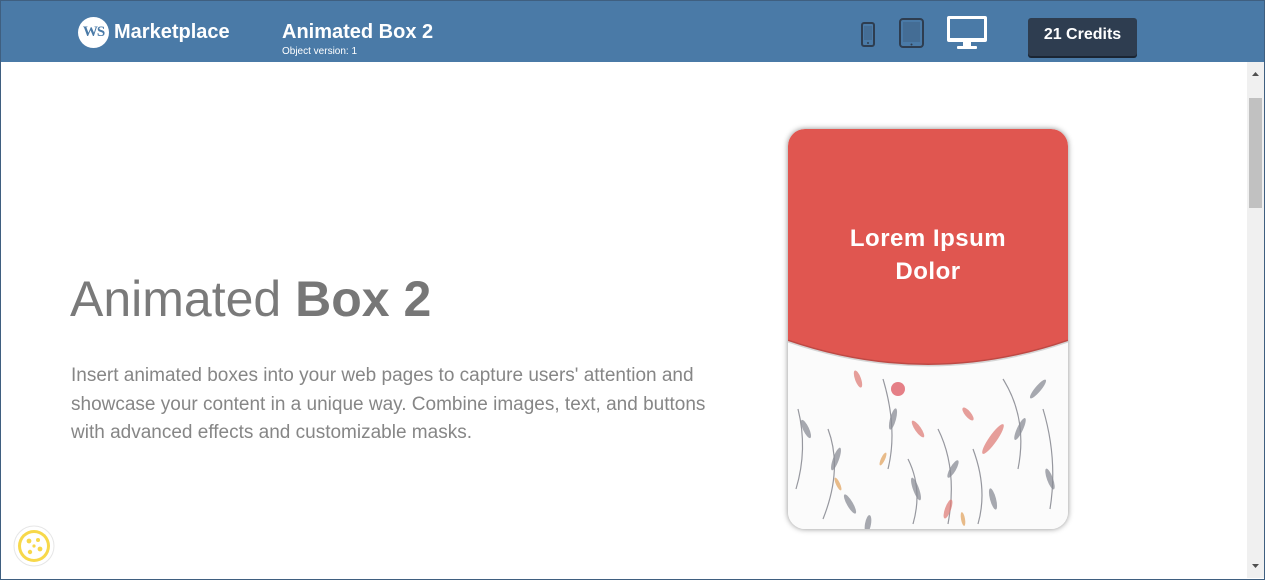  Describe the element at coordinates (911, 33) in the screenshot. I see `tablet-icon` at that location.